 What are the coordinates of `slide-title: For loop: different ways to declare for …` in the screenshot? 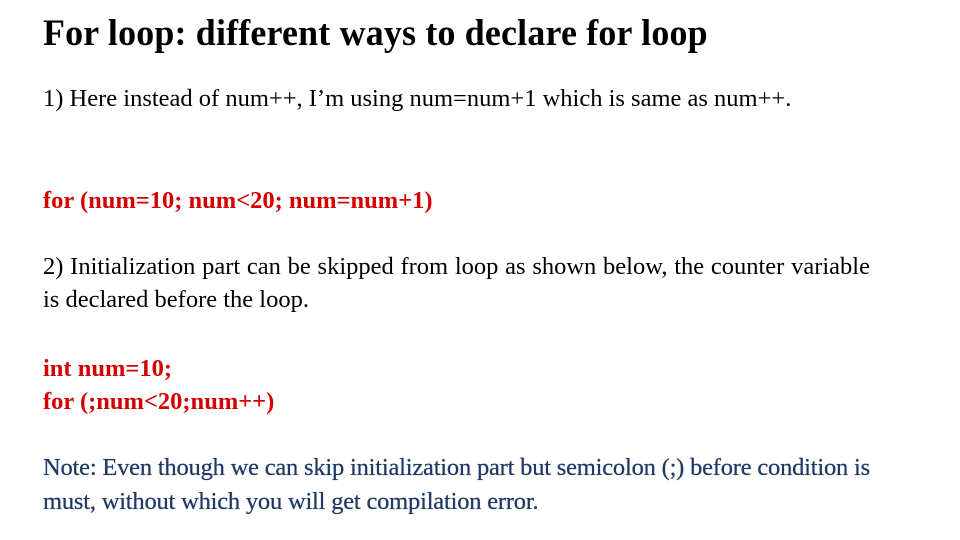 It's located at (375, 33).